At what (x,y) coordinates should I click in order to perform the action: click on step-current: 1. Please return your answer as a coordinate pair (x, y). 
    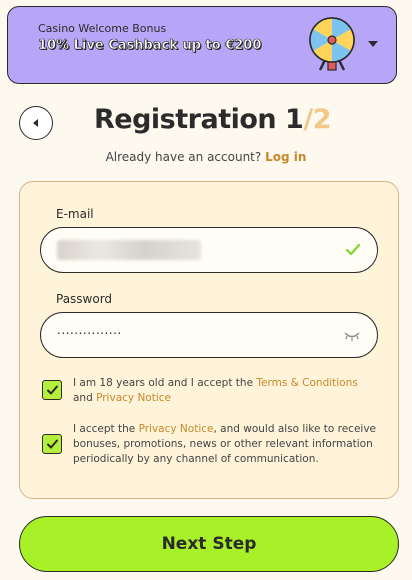
    Looking at the image, I should click on (294, 119).